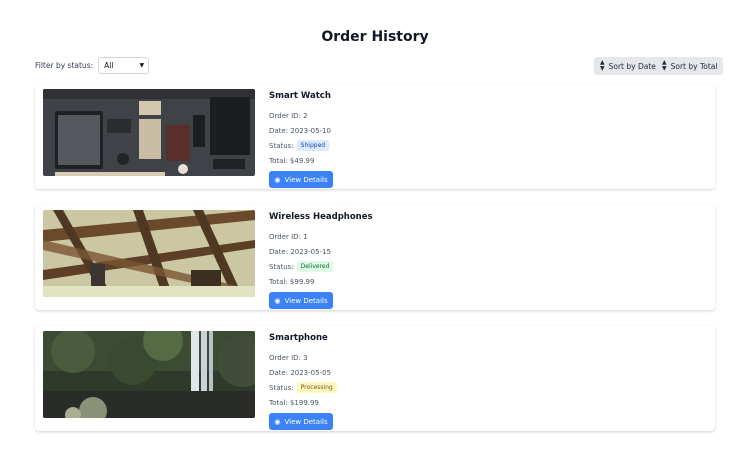  I want to click on status-badge: Shipped, so click(313, 145).